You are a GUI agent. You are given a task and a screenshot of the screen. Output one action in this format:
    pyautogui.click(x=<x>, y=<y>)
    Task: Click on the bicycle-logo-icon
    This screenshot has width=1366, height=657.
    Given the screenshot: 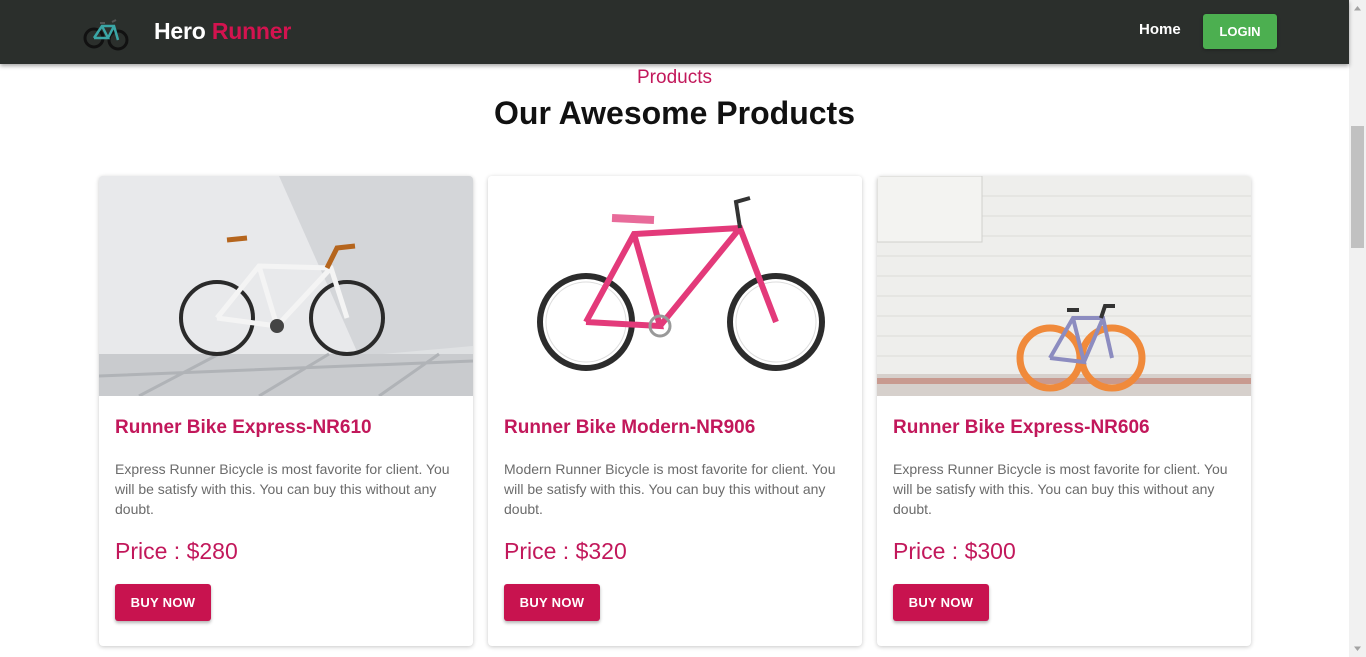 What is the action you would take?
    pyautogui.click(x=106, y=32)
    